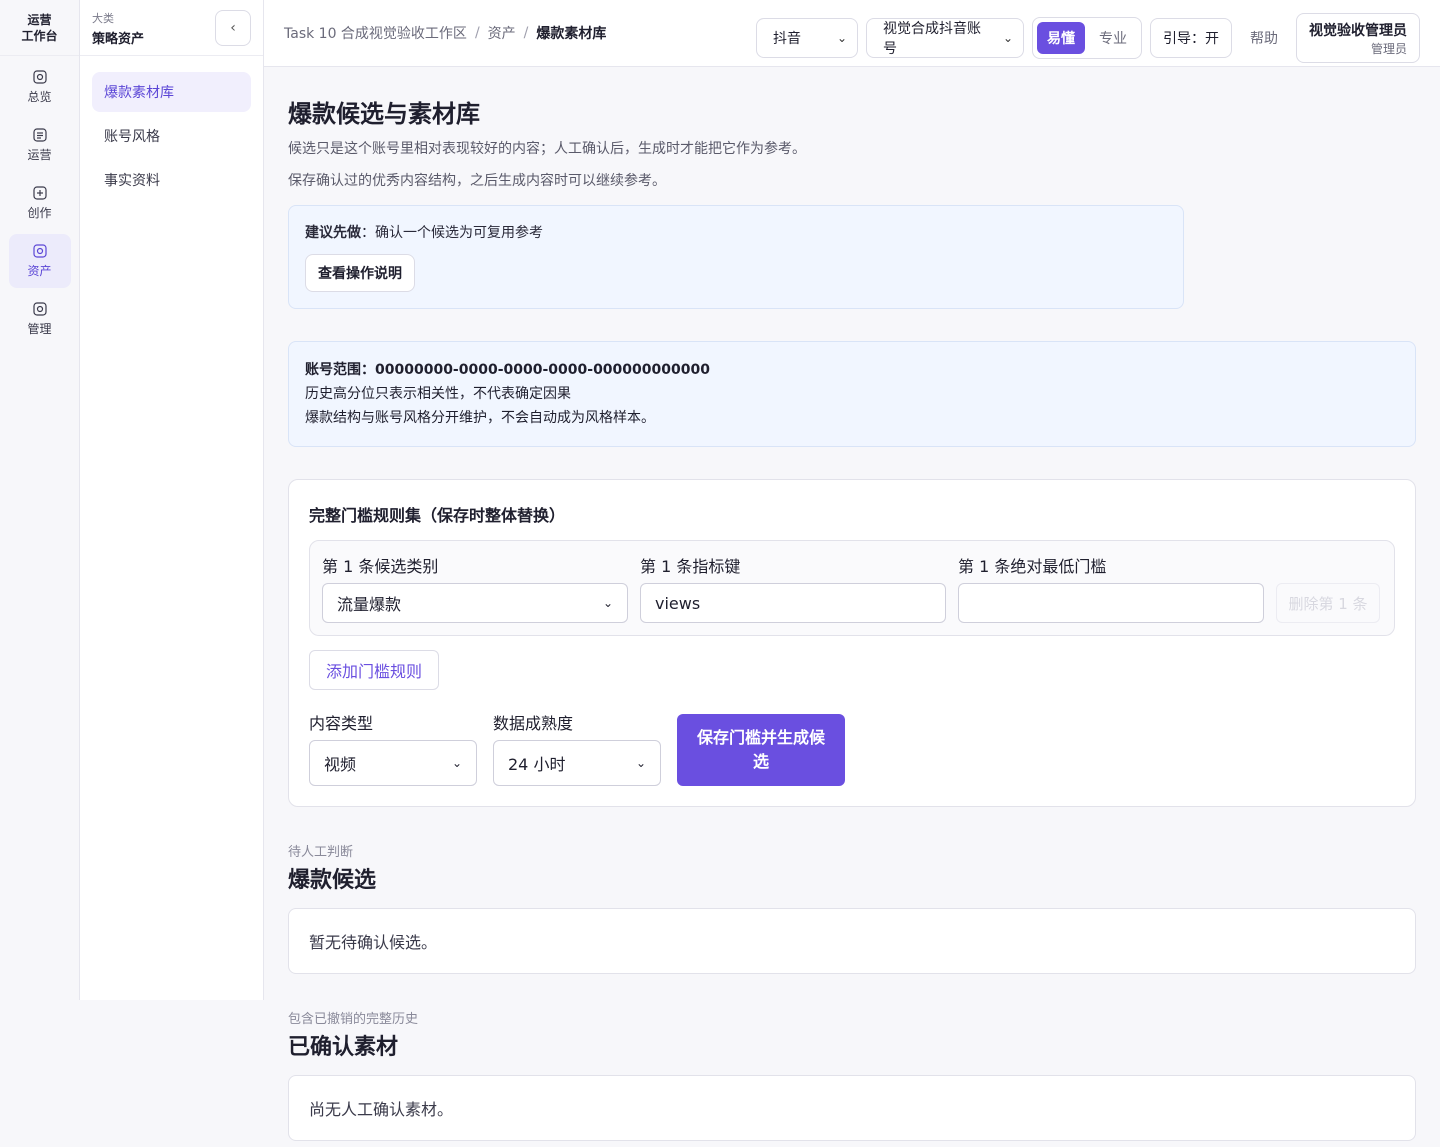 The image size is (1440, 1147). I want to click on content-type-field: 内容类型 视频 ⌄, so click(393, 748).